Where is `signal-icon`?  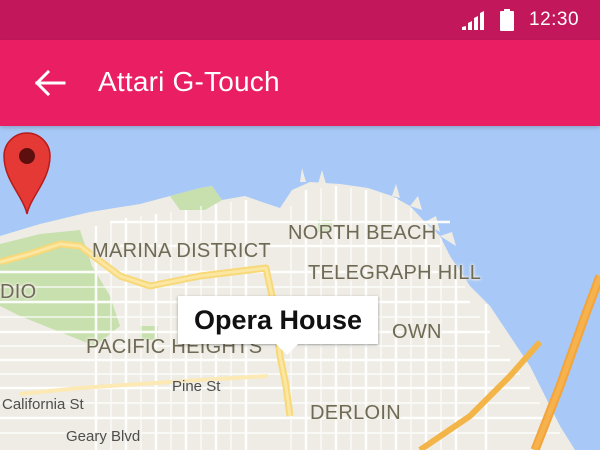 signal-icon is located at coordinates (473, 20).